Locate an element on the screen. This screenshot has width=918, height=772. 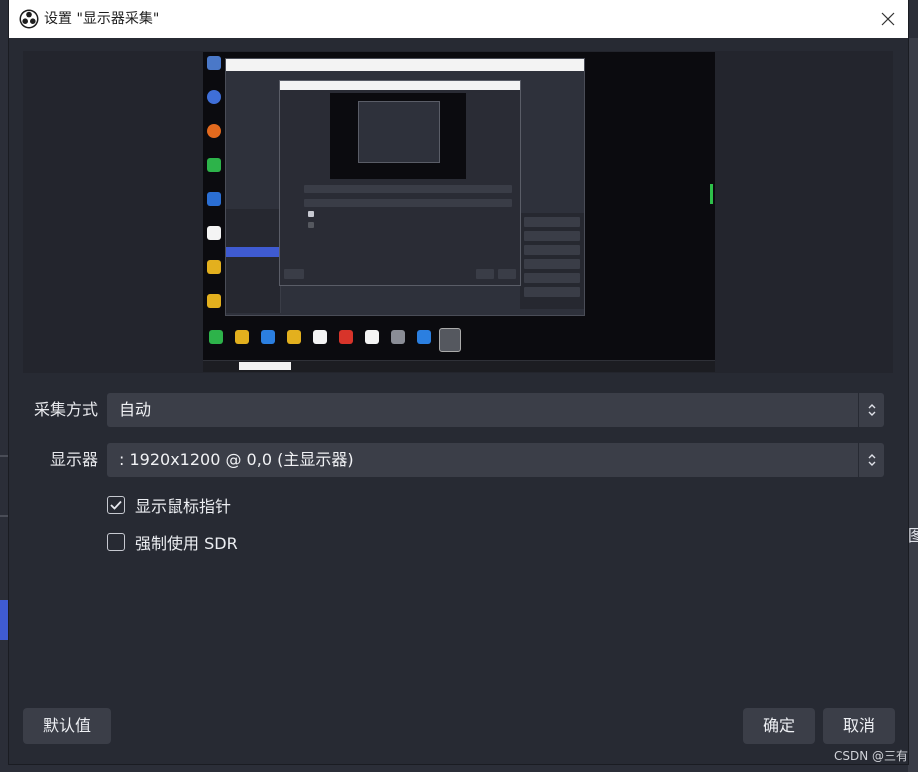
preview-audio-meter is located at coordinates (711, 194).